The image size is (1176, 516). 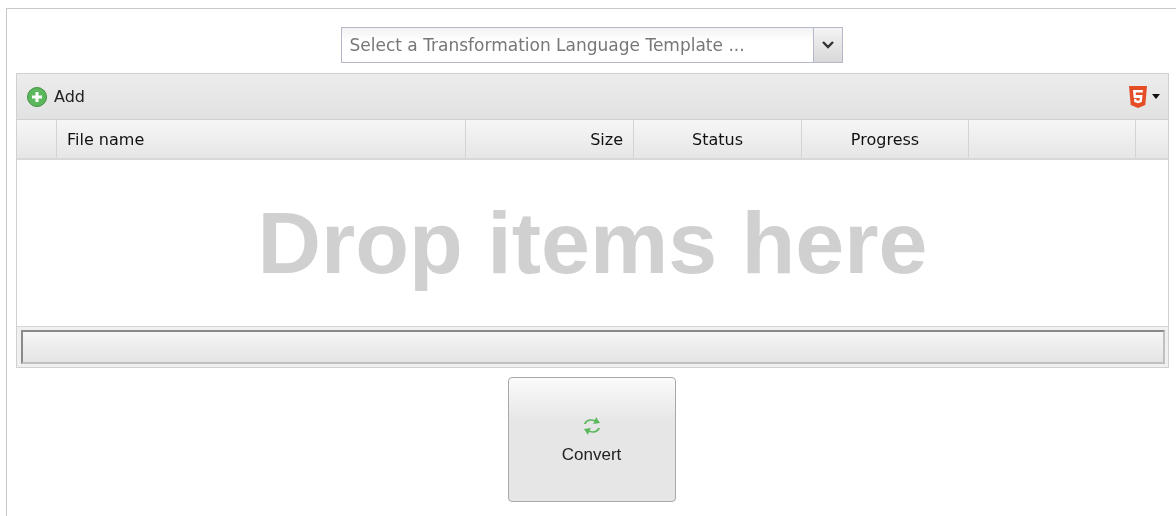 What do you see at coordinates (1138, 96) in the screenshot?
I see `shield-icon` at bounding box center [1138, 96].